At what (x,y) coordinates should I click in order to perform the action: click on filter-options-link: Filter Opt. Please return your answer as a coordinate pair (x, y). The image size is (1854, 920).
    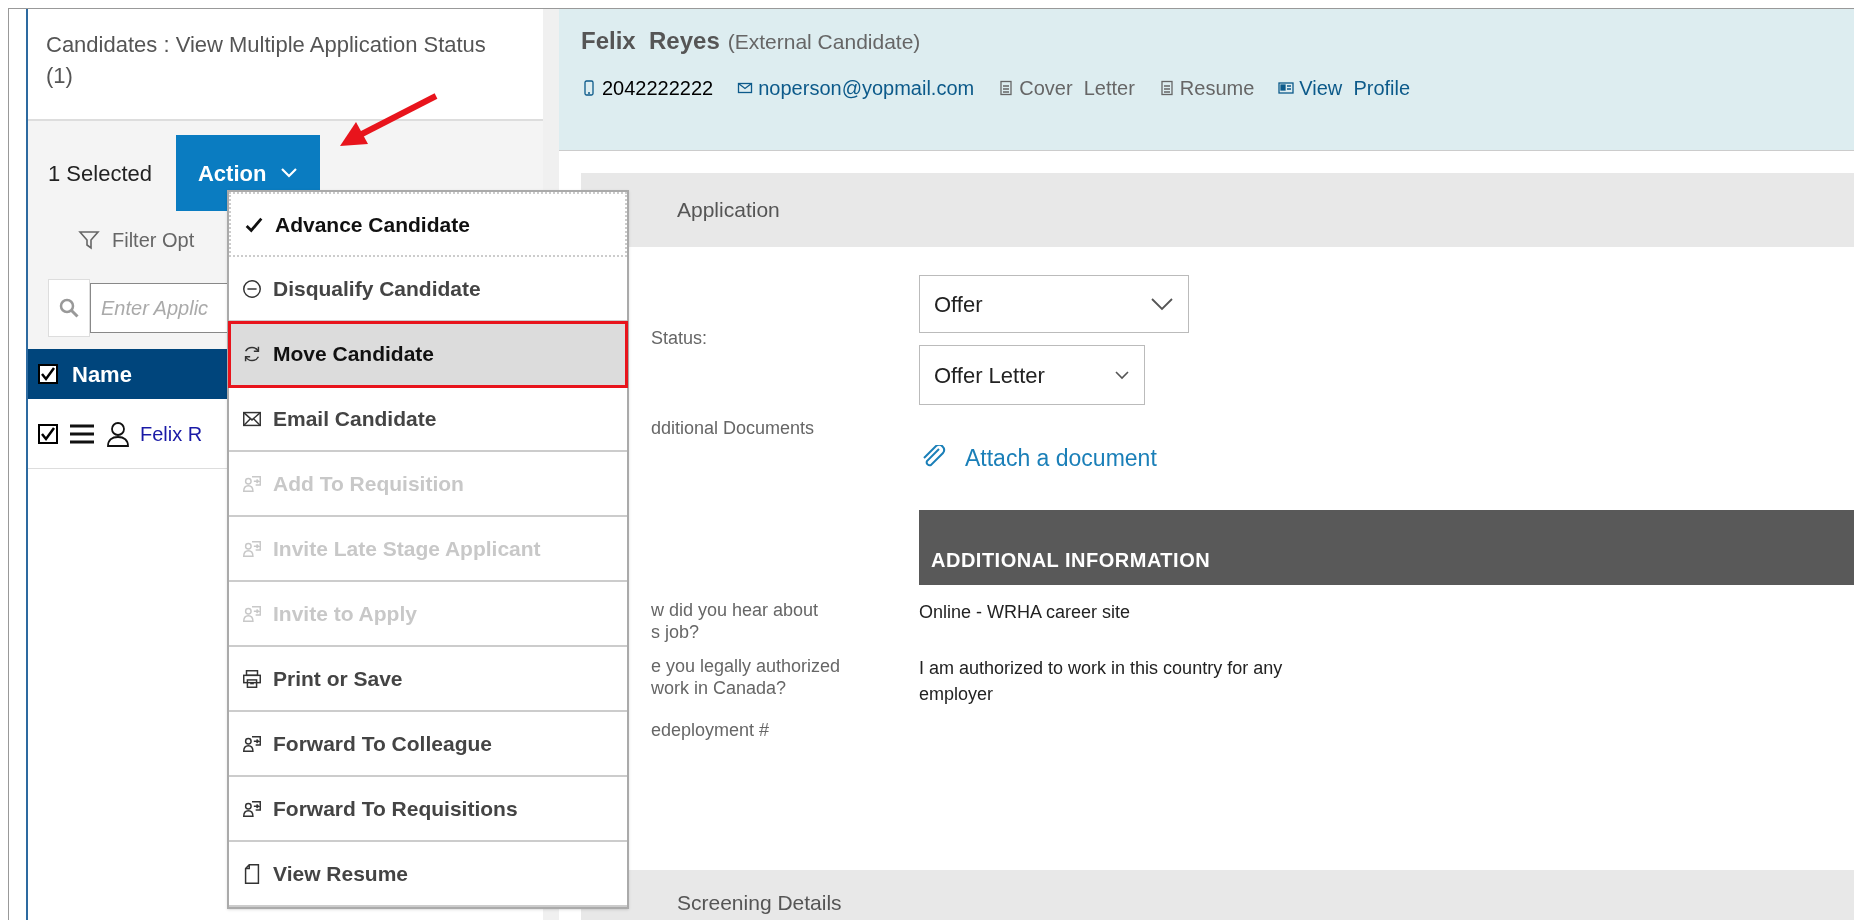
    Looking at the image, I should click on (153, 240).